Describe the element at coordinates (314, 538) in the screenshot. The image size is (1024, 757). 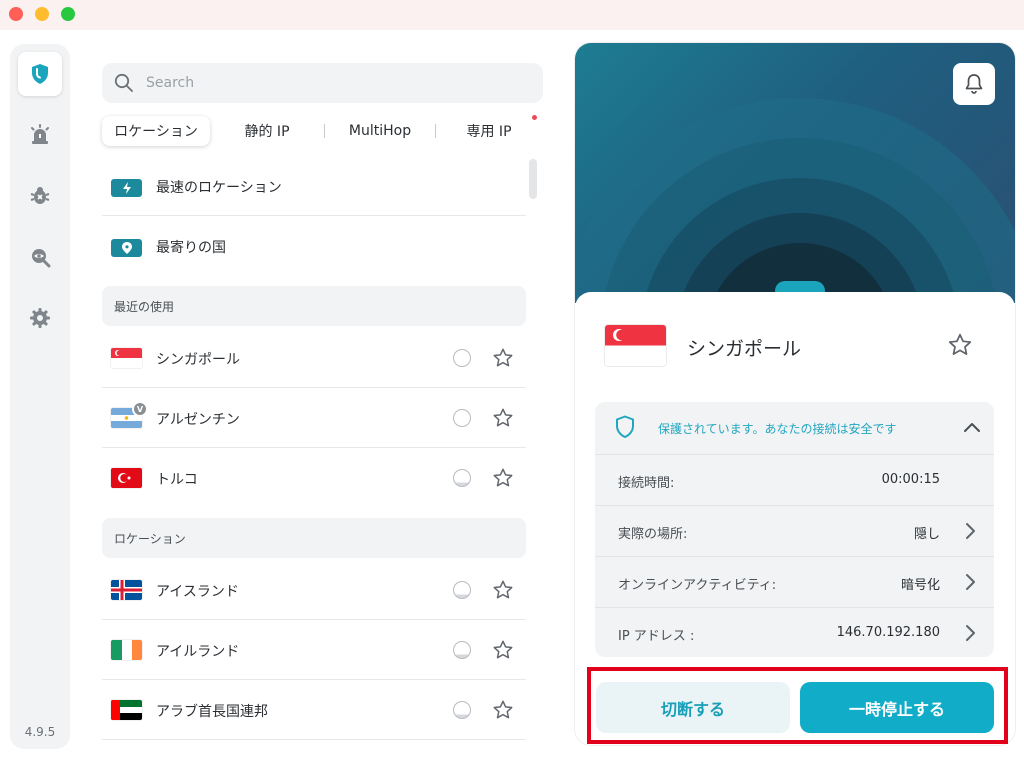
I see `section-locations: ロケーション` at that location.